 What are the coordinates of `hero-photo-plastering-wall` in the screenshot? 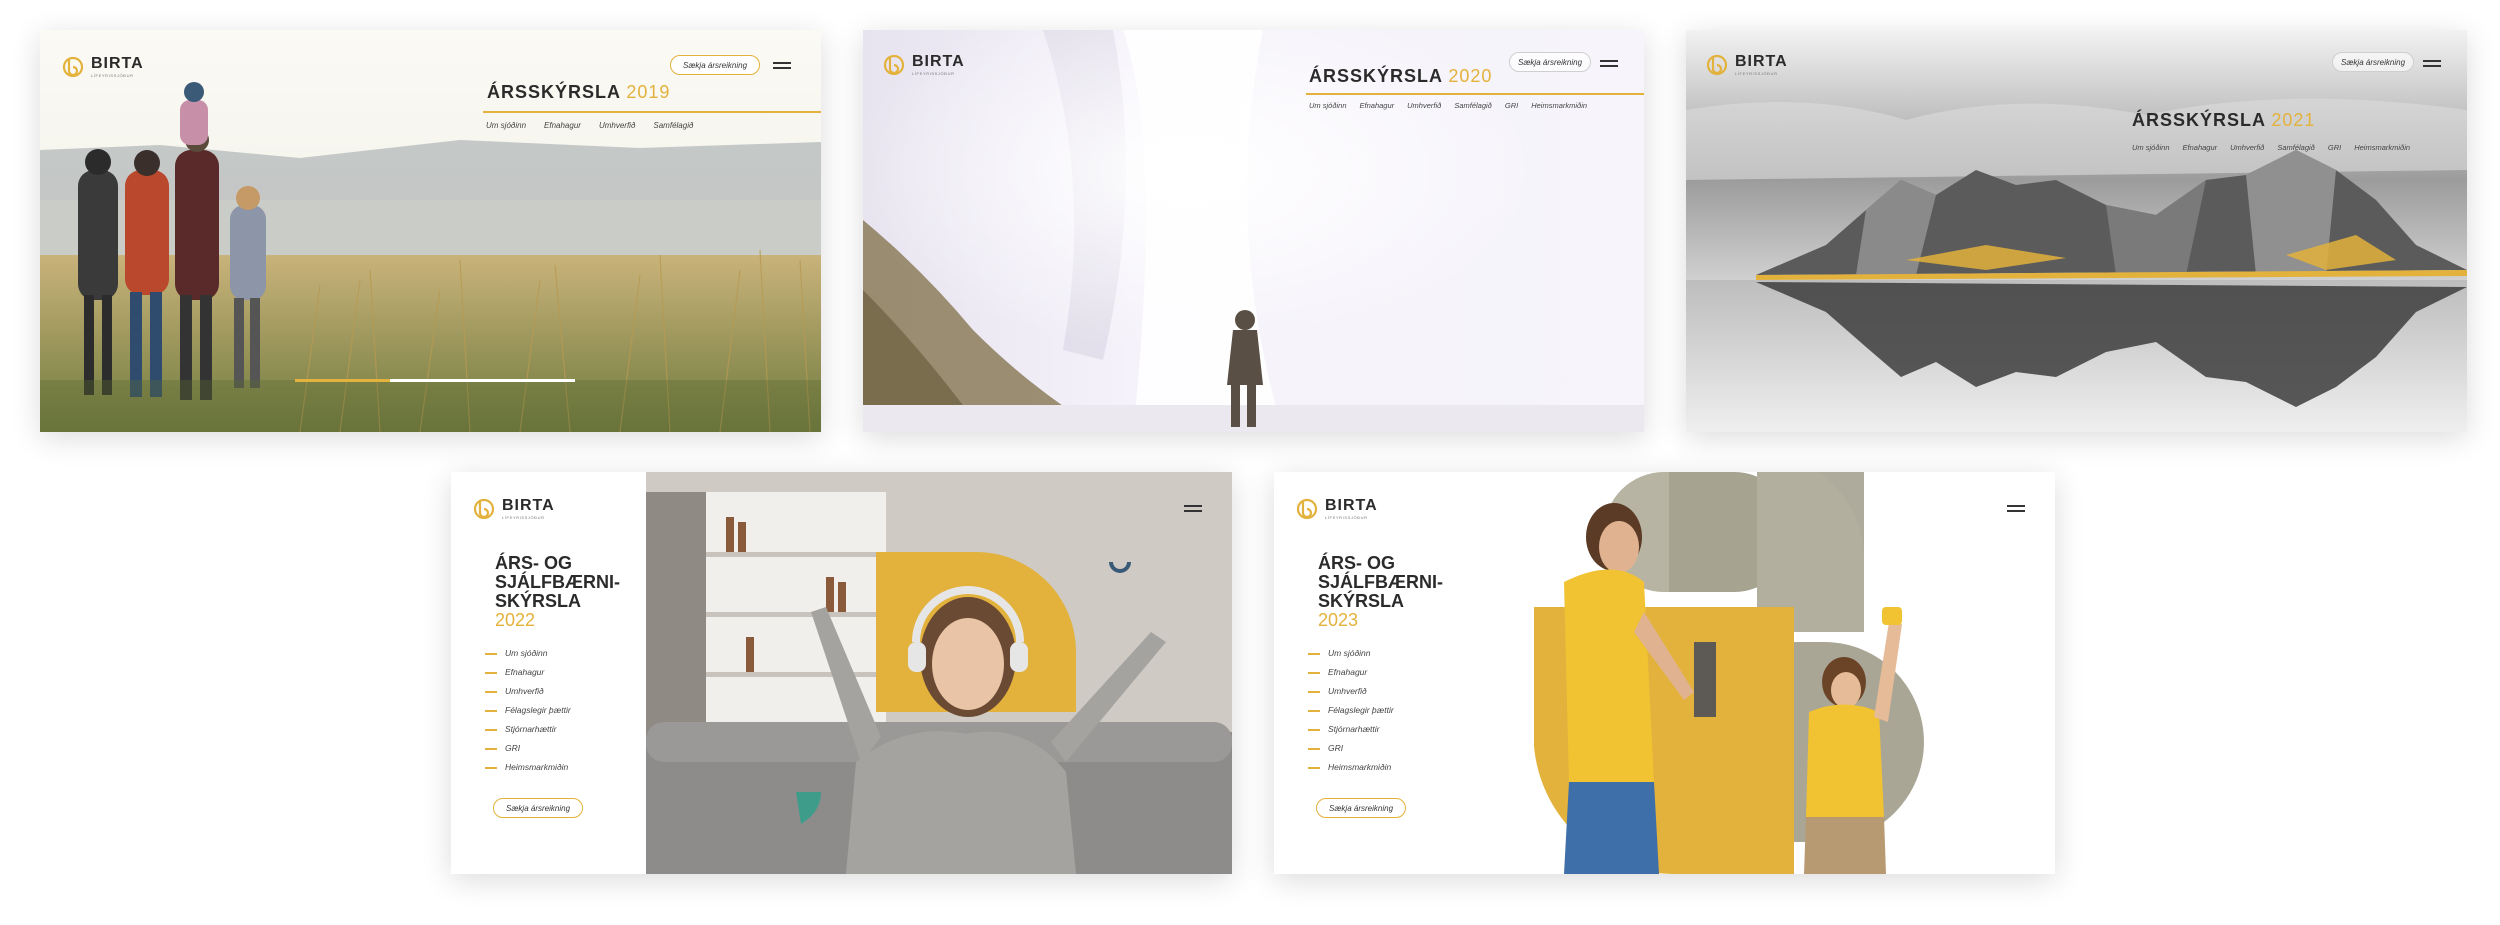 It's located at (1774, 673).